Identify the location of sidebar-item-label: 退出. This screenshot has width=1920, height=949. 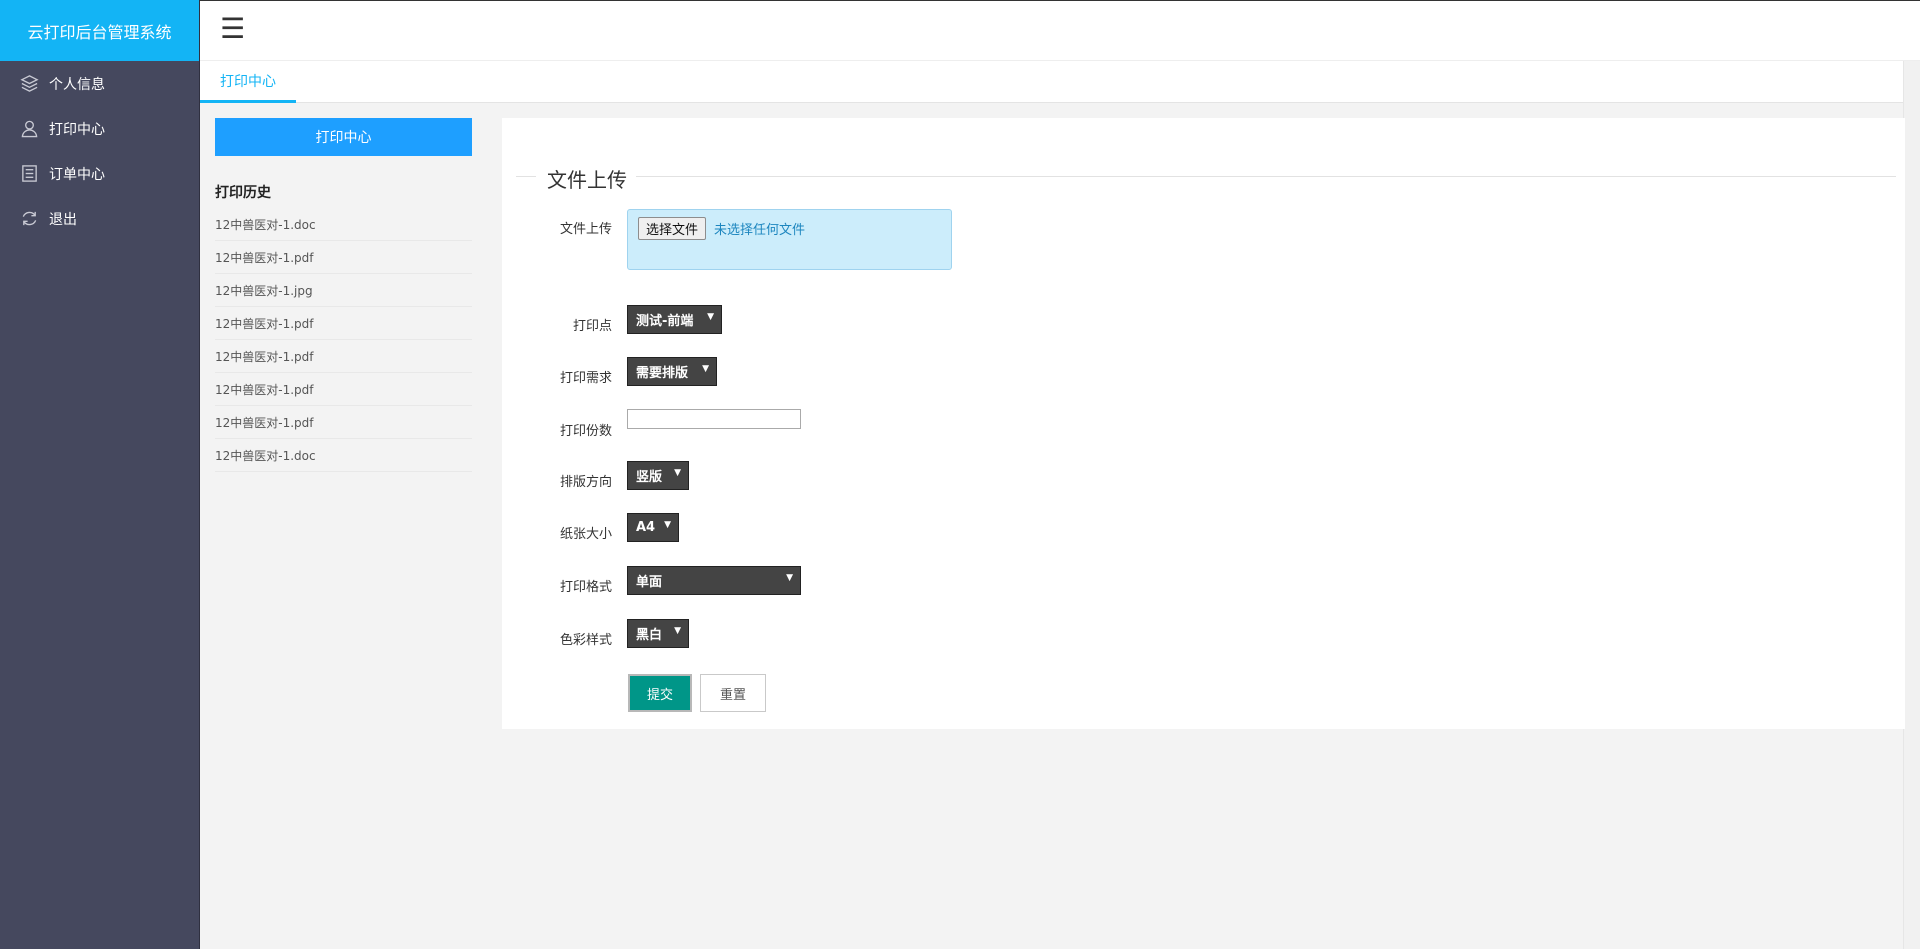
(63, 219).